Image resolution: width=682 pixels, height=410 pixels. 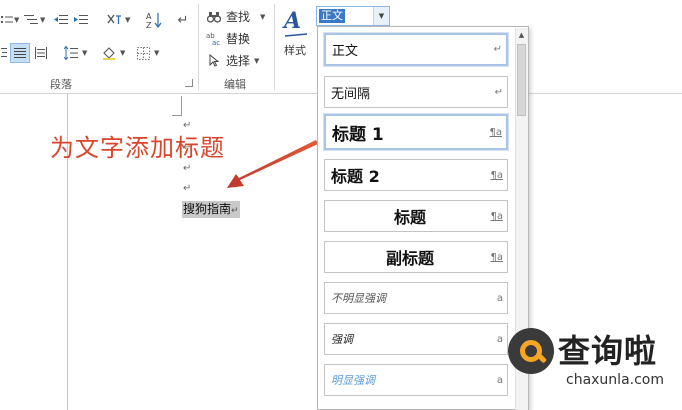 What do you see at coordinates (353, 380) in the screenshot?
I see `style-item-label: 明显强调` at bounding box center [353, 380].